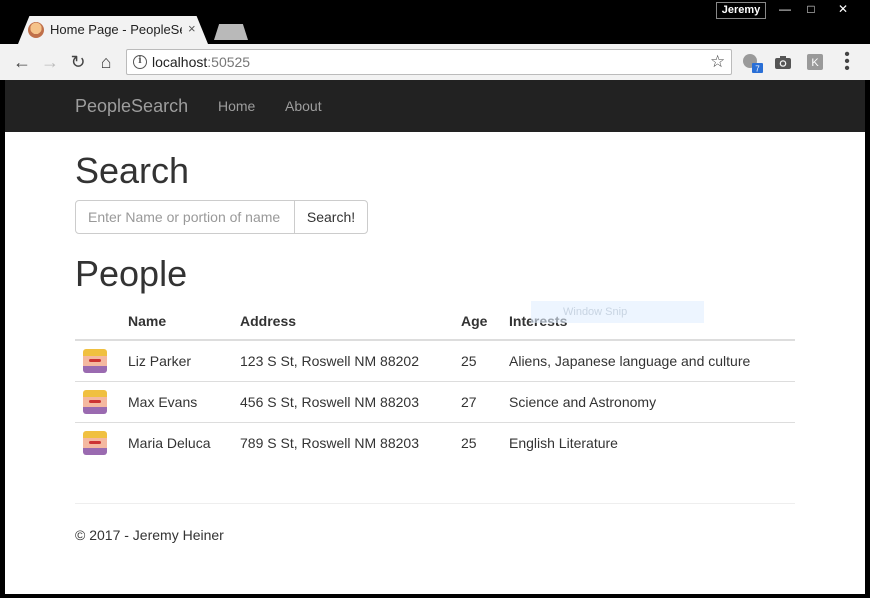 This screenshot has height=598, width=870. Describe the element at coordinates (752, 63) in the screenshot. I see `extension-icon: 7` at that location.